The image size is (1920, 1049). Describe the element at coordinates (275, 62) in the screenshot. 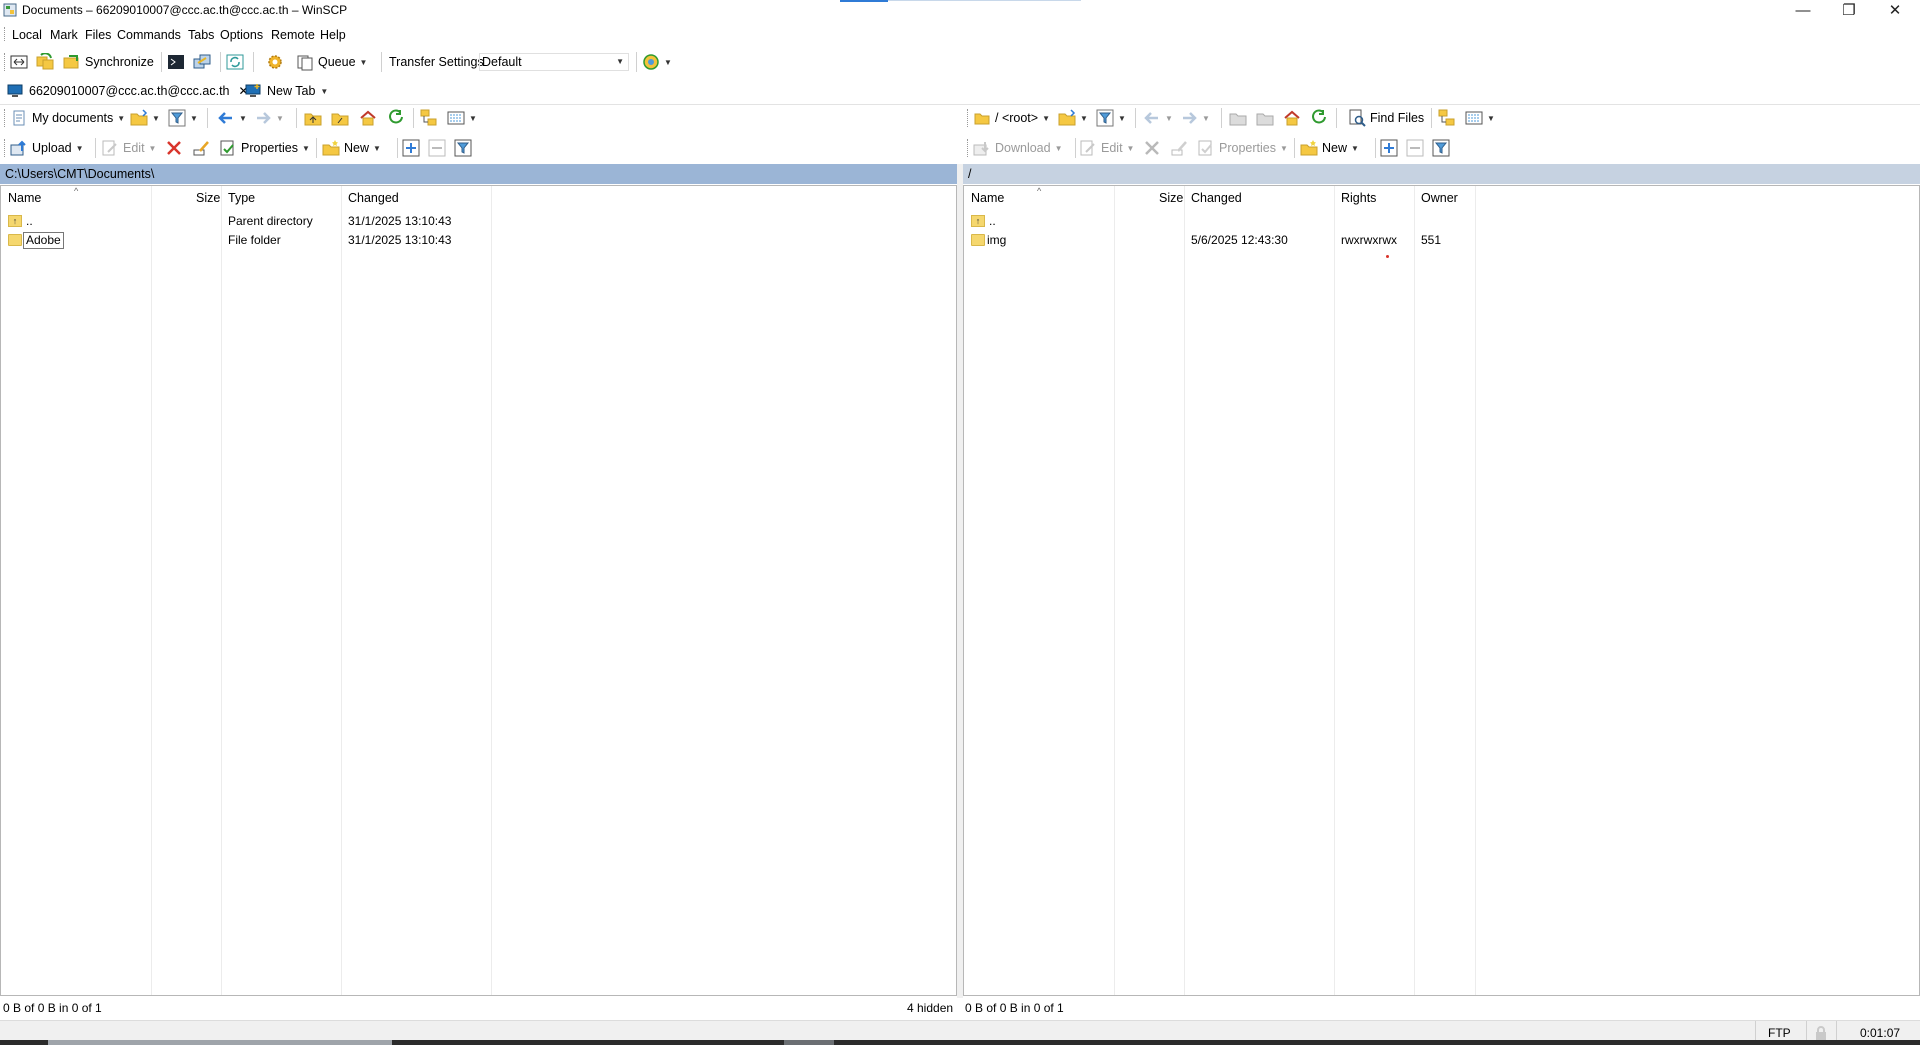

I see `preferences-button` at that location.